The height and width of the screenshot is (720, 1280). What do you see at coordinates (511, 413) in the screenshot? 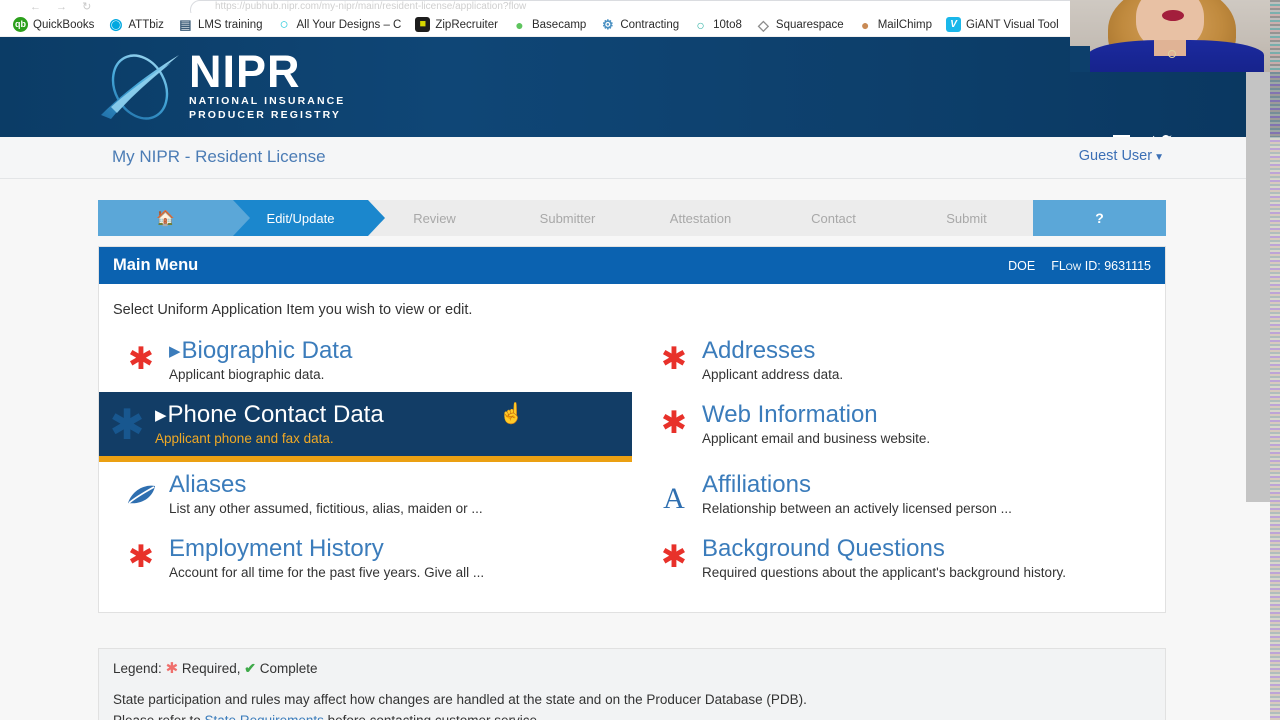
I see `mouse-cursor-pointer-icon: ☝` at bounding box center [511, 413].